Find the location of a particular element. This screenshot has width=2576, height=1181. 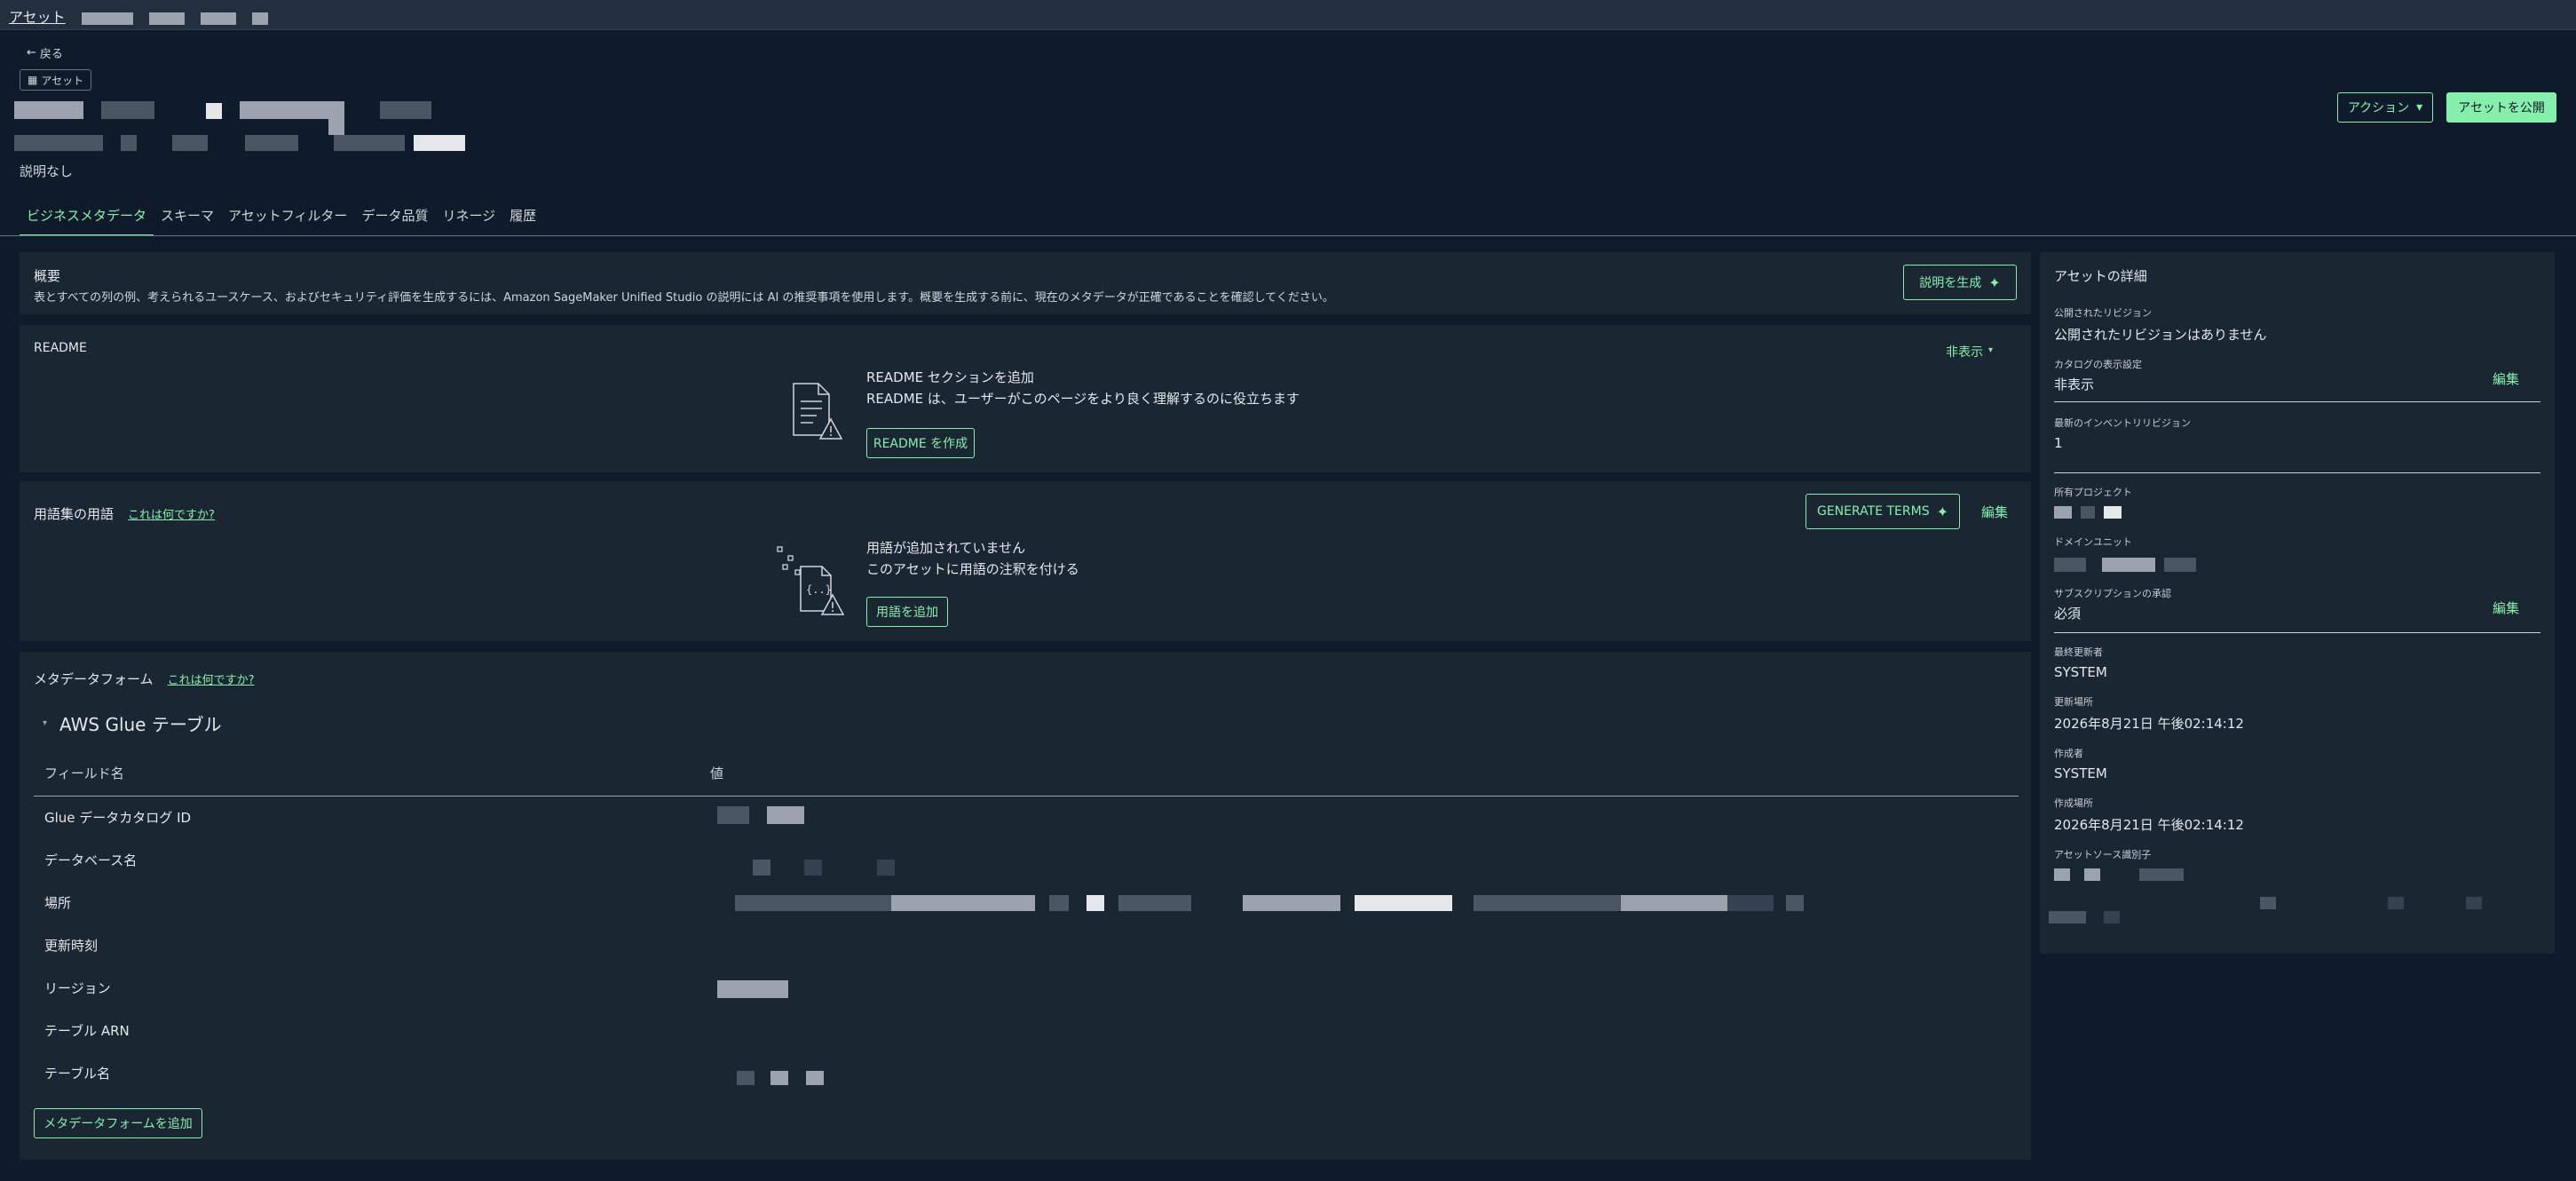

asset-type-badge: ▦ アセット is located at coordinates (56, 80).